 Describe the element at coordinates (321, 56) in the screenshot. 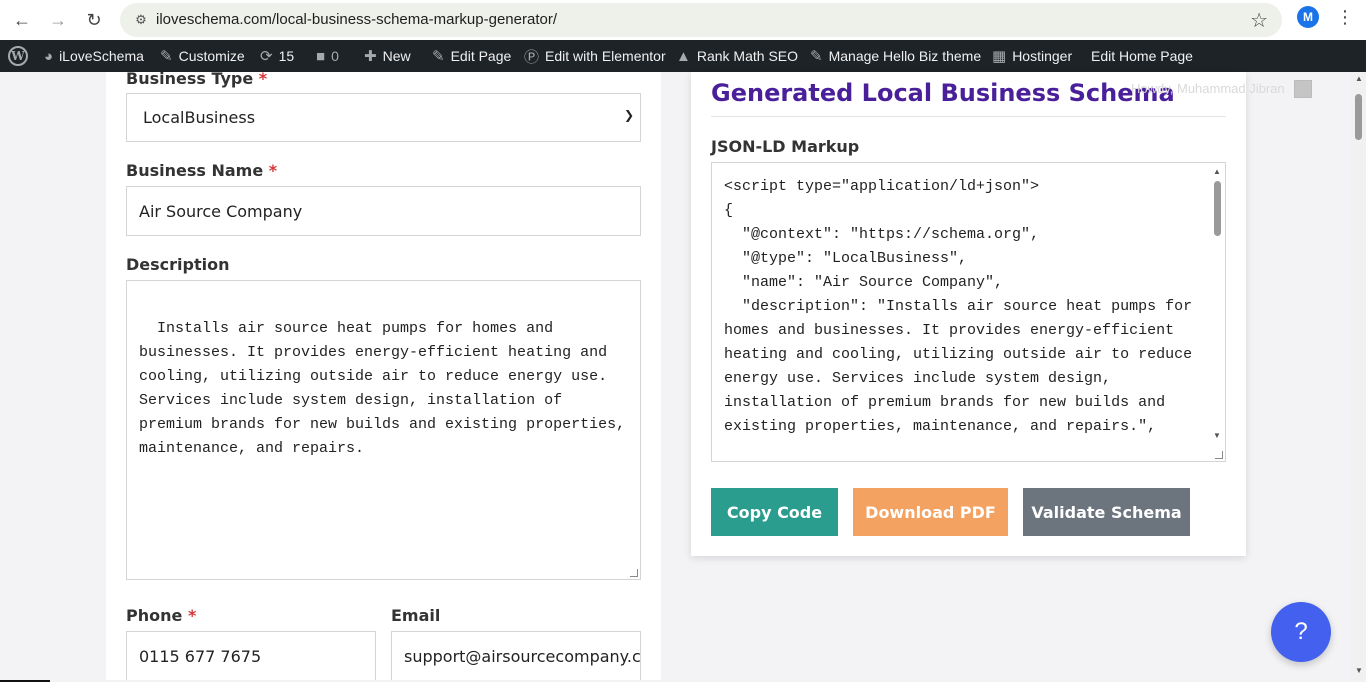

I see `comment-icon: ■` at that location.